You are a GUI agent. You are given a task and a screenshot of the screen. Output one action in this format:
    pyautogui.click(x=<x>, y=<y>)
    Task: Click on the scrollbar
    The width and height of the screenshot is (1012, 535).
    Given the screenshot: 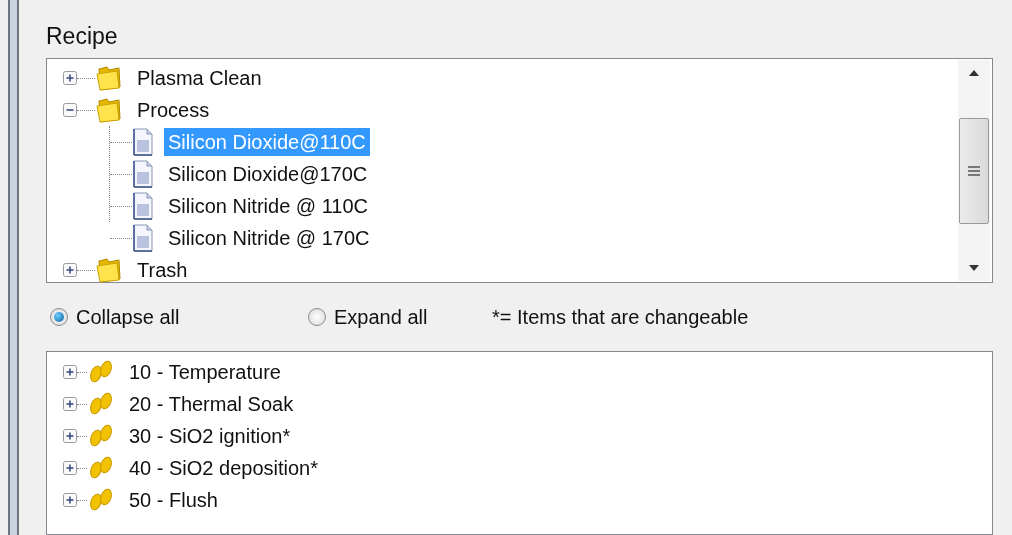 What is the action you would take?
    pyautogui.click(x=974, y=171)
    